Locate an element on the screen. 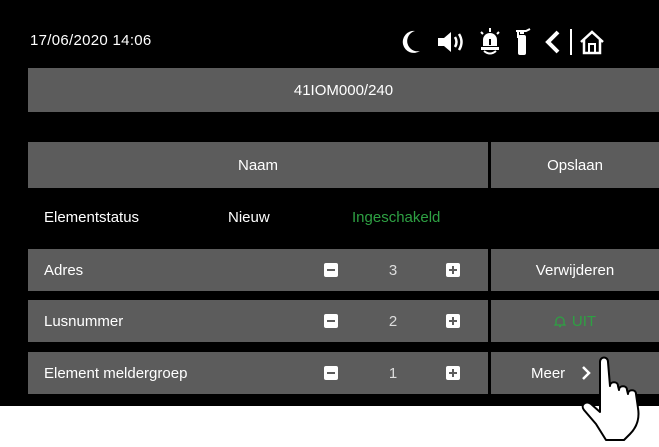 This screenshot has width=659, height=447. address-label: Adres is located at coordinates (64, 270).